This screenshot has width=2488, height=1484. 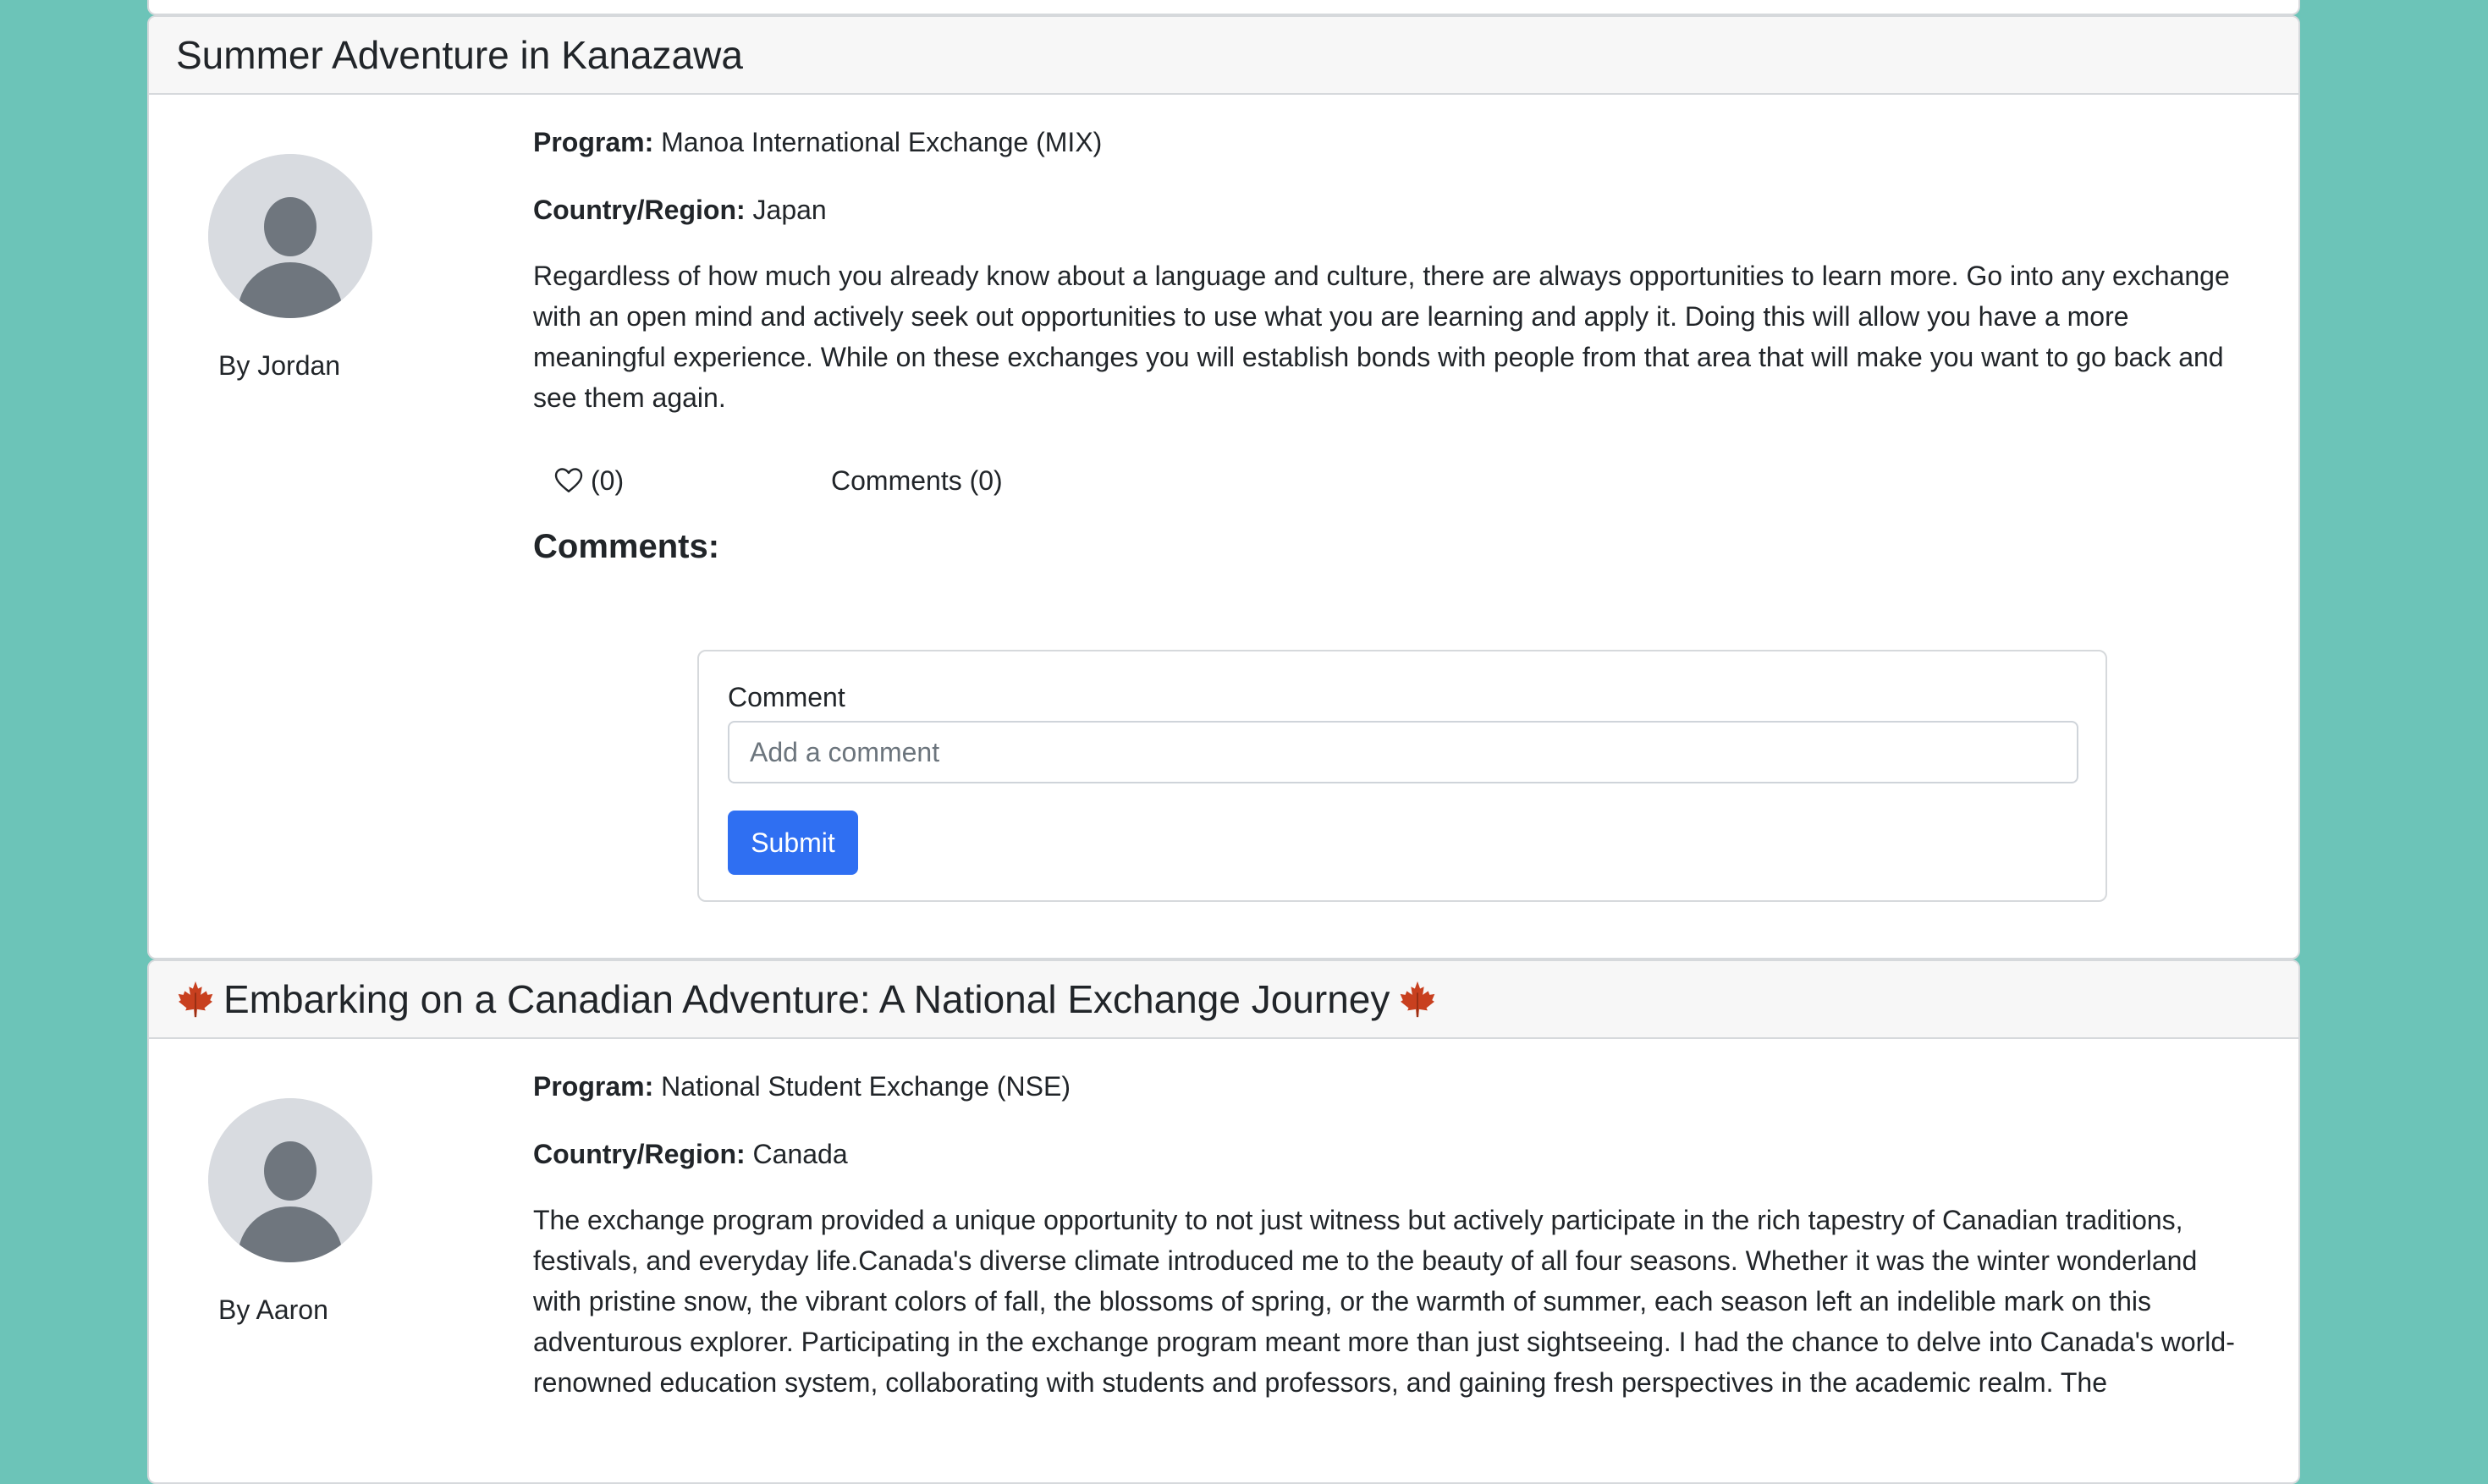 I want to click on like-button: (0), so click(x=588, y=480).